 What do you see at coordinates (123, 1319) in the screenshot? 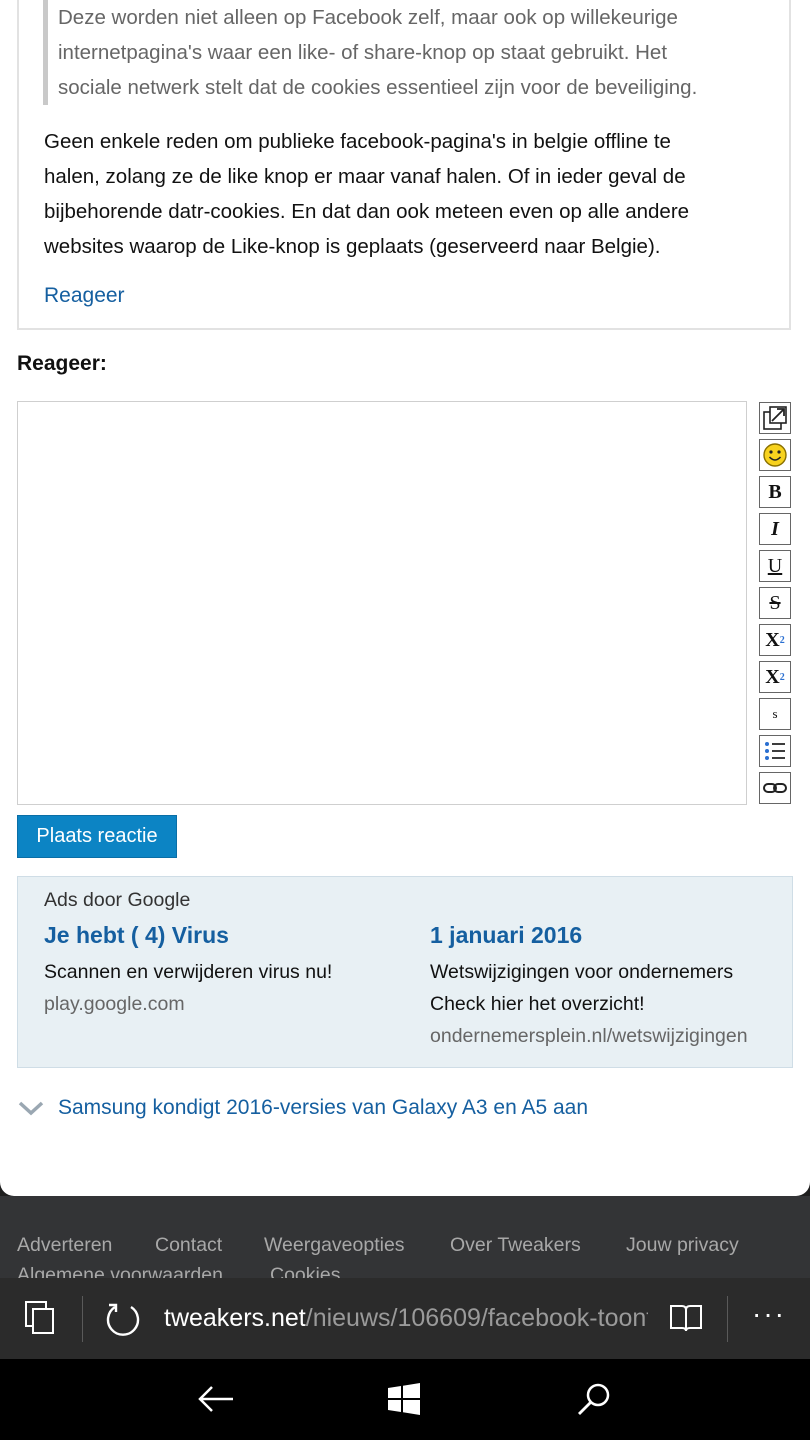
I see `refresh-icon` at bounding box center [123, 1319].